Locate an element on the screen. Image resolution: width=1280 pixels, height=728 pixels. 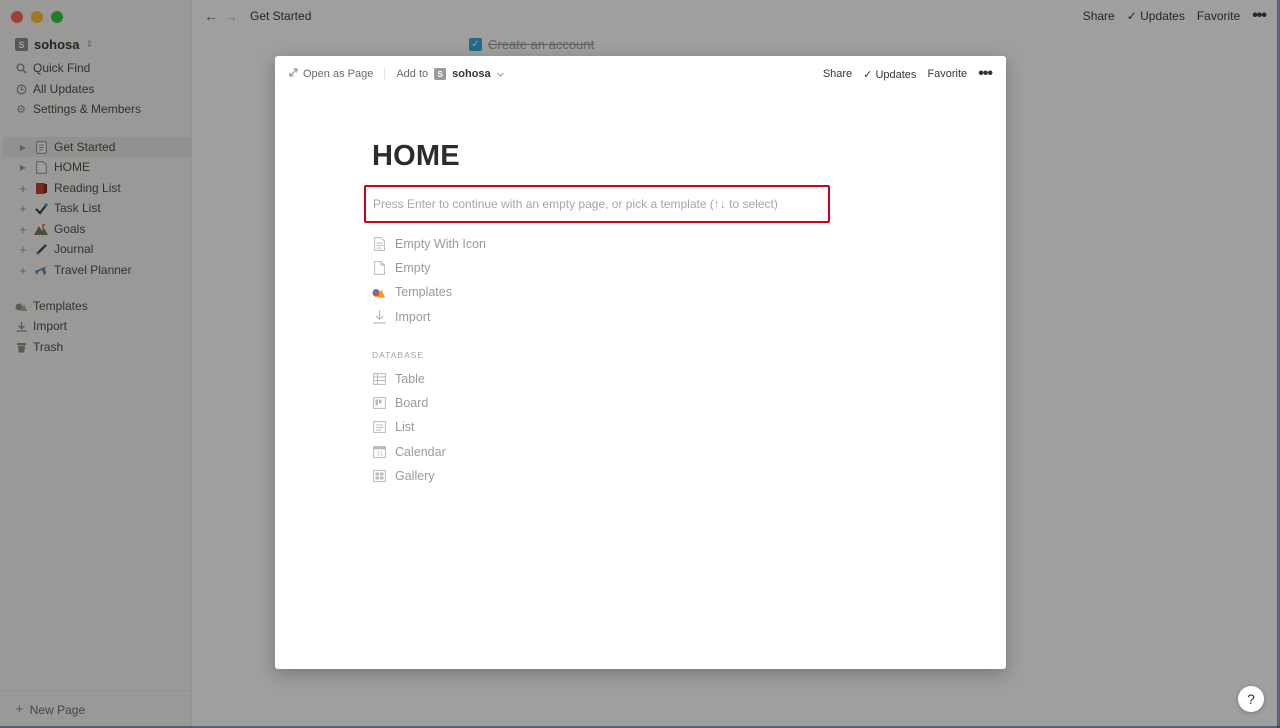
updates-button: ✓ Updates is located at coordinates (889, 74).